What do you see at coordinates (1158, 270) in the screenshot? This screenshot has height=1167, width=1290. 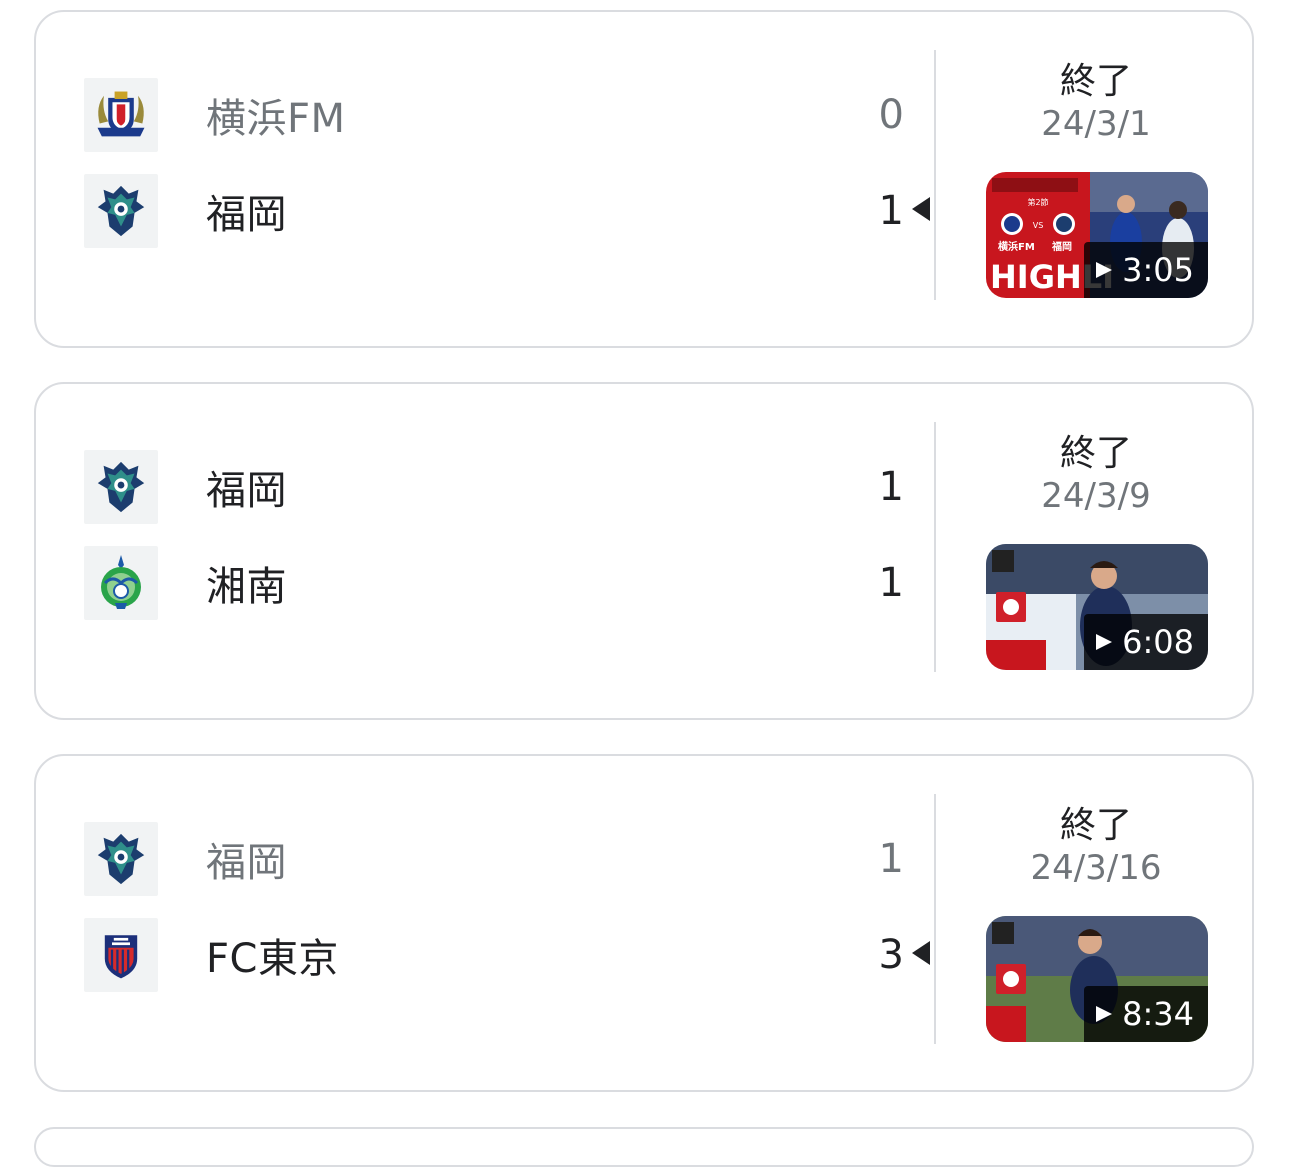 I see `video-duration: 3:05` at bounding box center [1158, 270].